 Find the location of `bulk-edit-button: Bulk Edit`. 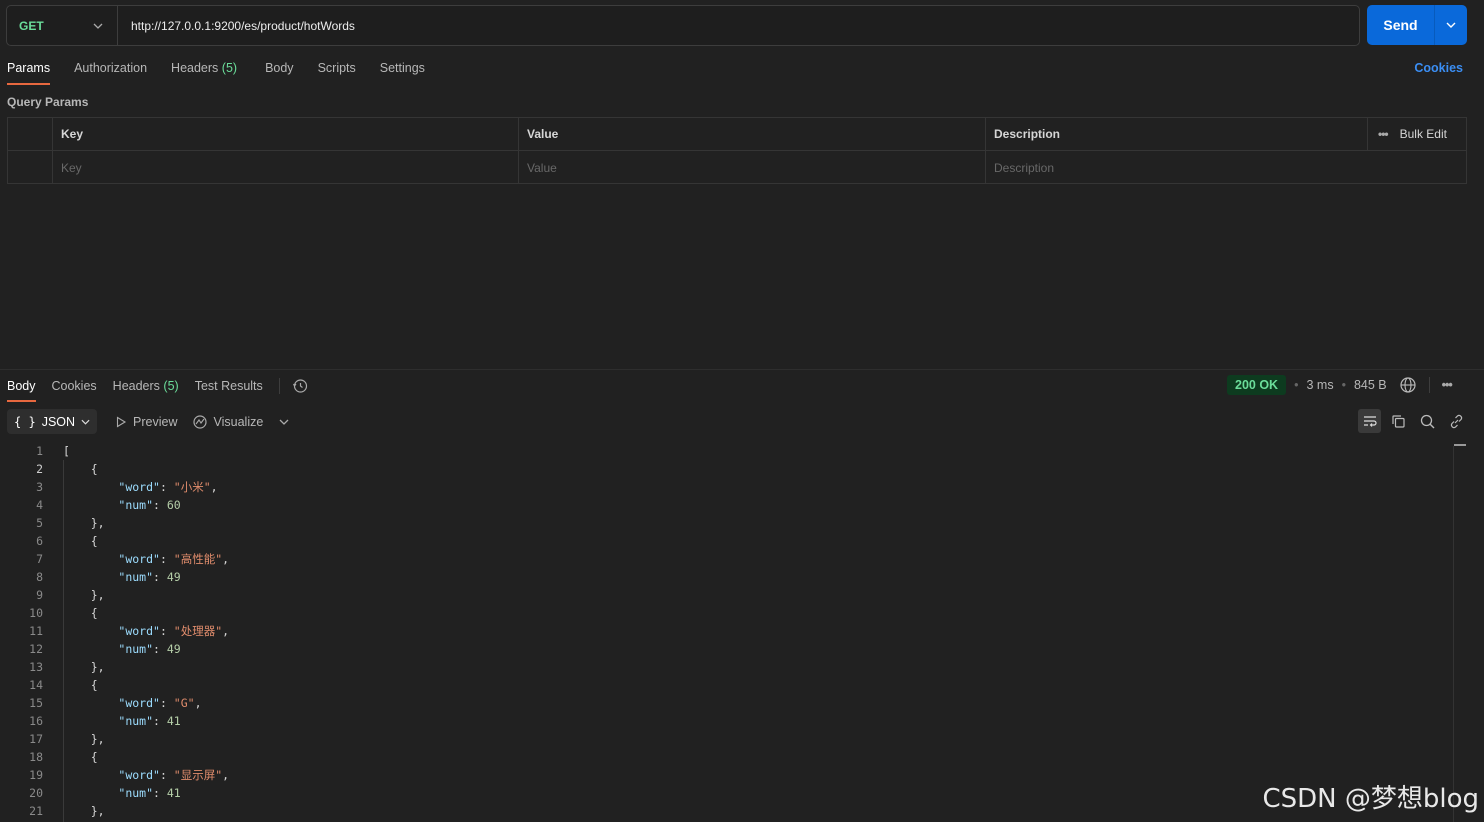

bulk-edit-button: Bulk Edit is located at coordinates (1423, 134).